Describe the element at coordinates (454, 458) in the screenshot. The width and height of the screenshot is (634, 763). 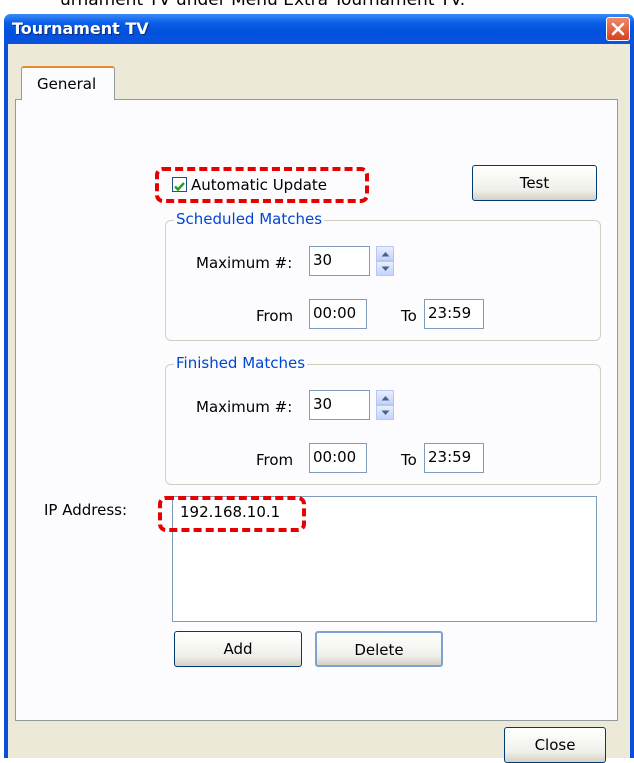
I see `finished-to-input: 23:59` at that location.